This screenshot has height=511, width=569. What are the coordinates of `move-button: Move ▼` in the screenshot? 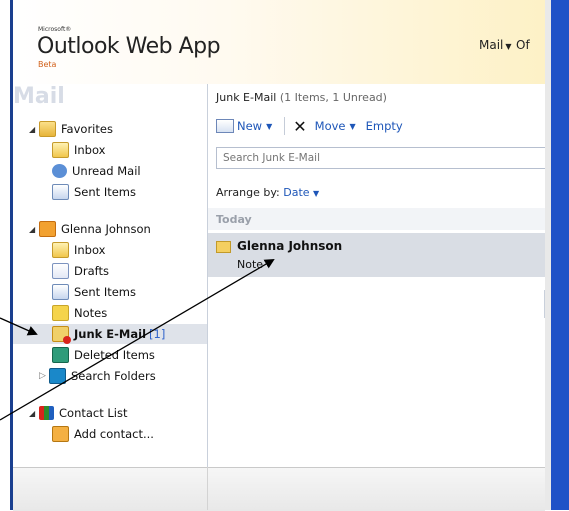 It's located at (335, 126).